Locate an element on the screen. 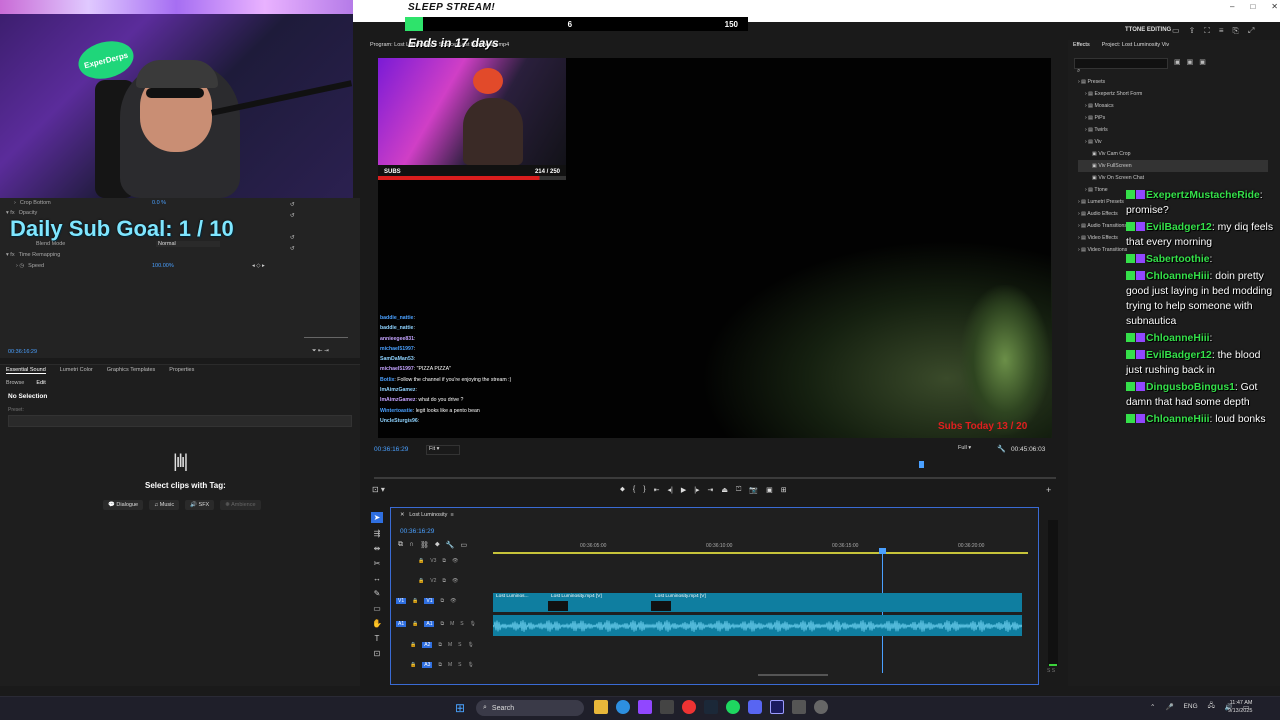  fit-dropdown: Fit ▾ is located at coordinates (443, 450).